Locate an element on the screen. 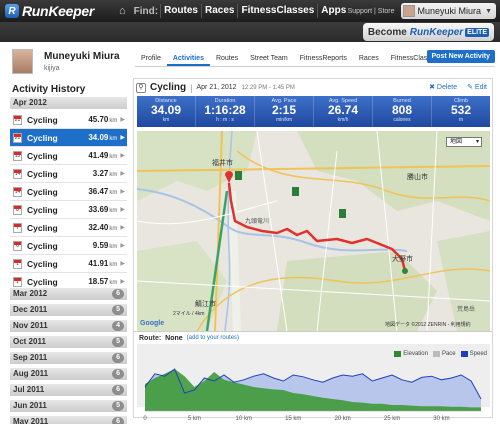 The height and width of the screenshot is (424, 500). map-copyright: 地図データ ©2012 ZENRIN - 利用規約 is located at coordinates (428, 324).